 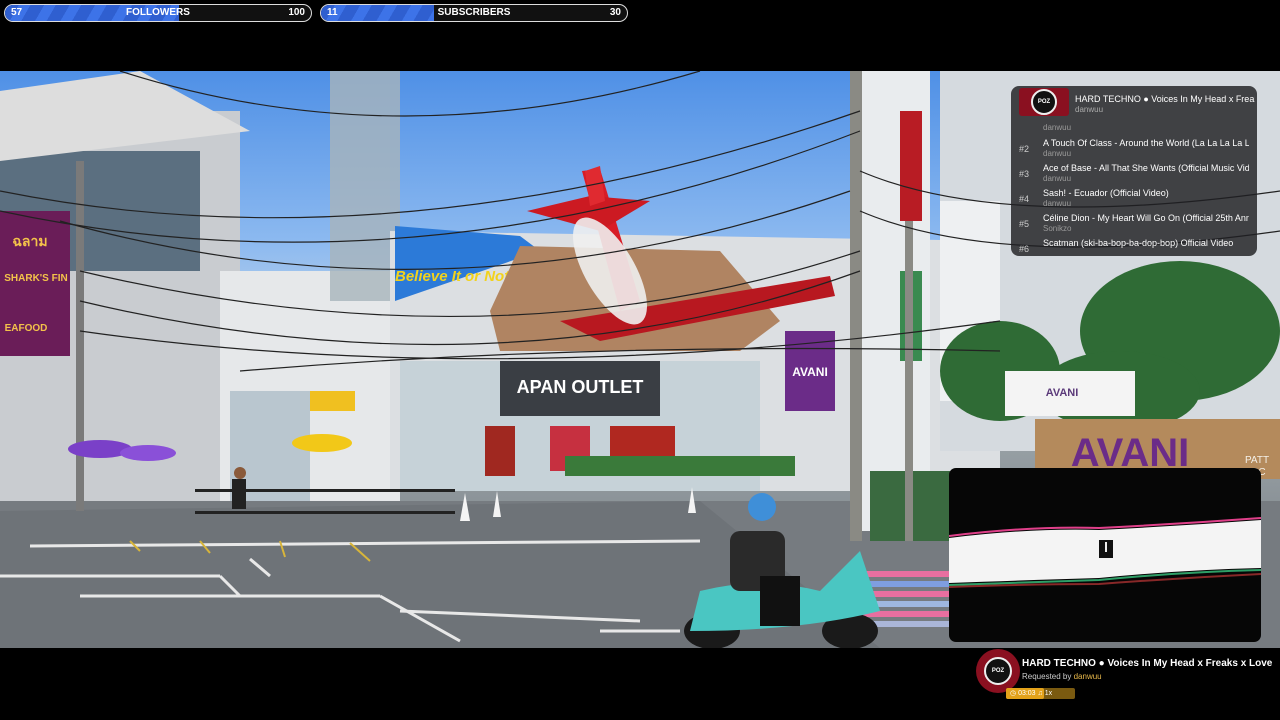 I want to click on now-playing-time-value: 03:03, so click(x=1027, y=693).